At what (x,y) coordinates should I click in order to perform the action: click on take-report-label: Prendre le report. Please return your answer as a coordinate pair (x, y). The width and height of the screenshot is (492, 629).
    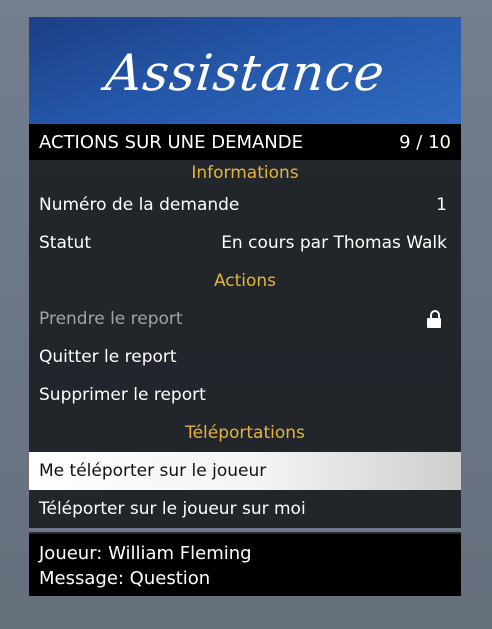
    Looking at the image, I should click on (111, 319).